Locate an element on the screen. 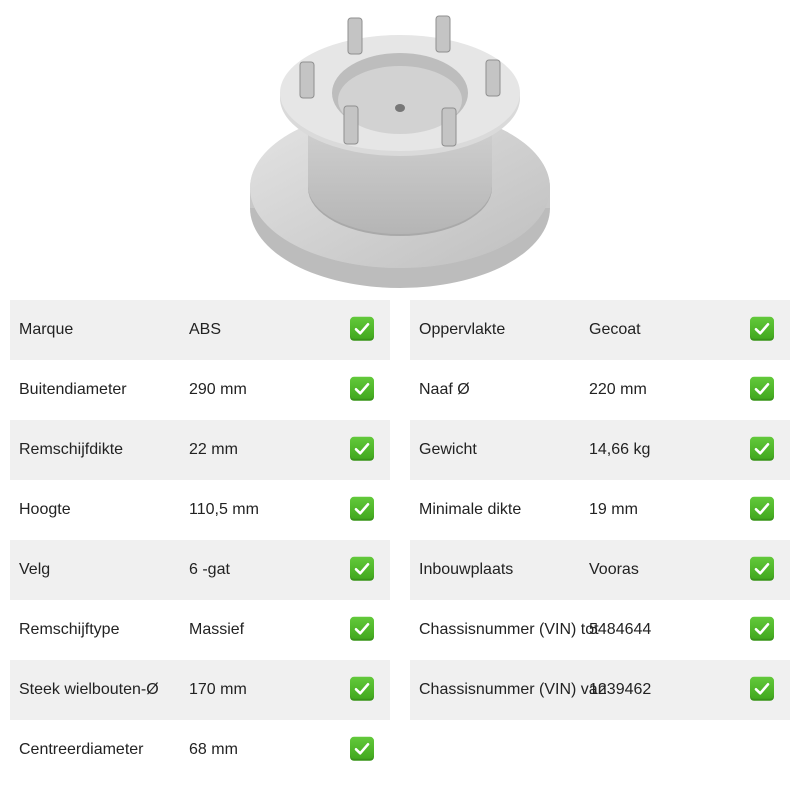  spec-value: 290 mm is located at coordinates (218, 389).